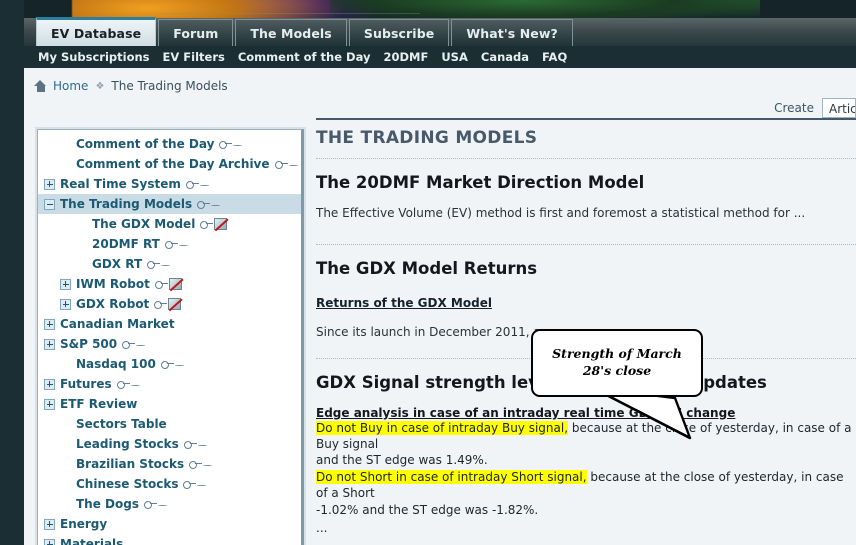  Describe the element at coordinates (169, 404) in the screenshot. I see `sidebar-item-etf-review: ETF Review` at that location.